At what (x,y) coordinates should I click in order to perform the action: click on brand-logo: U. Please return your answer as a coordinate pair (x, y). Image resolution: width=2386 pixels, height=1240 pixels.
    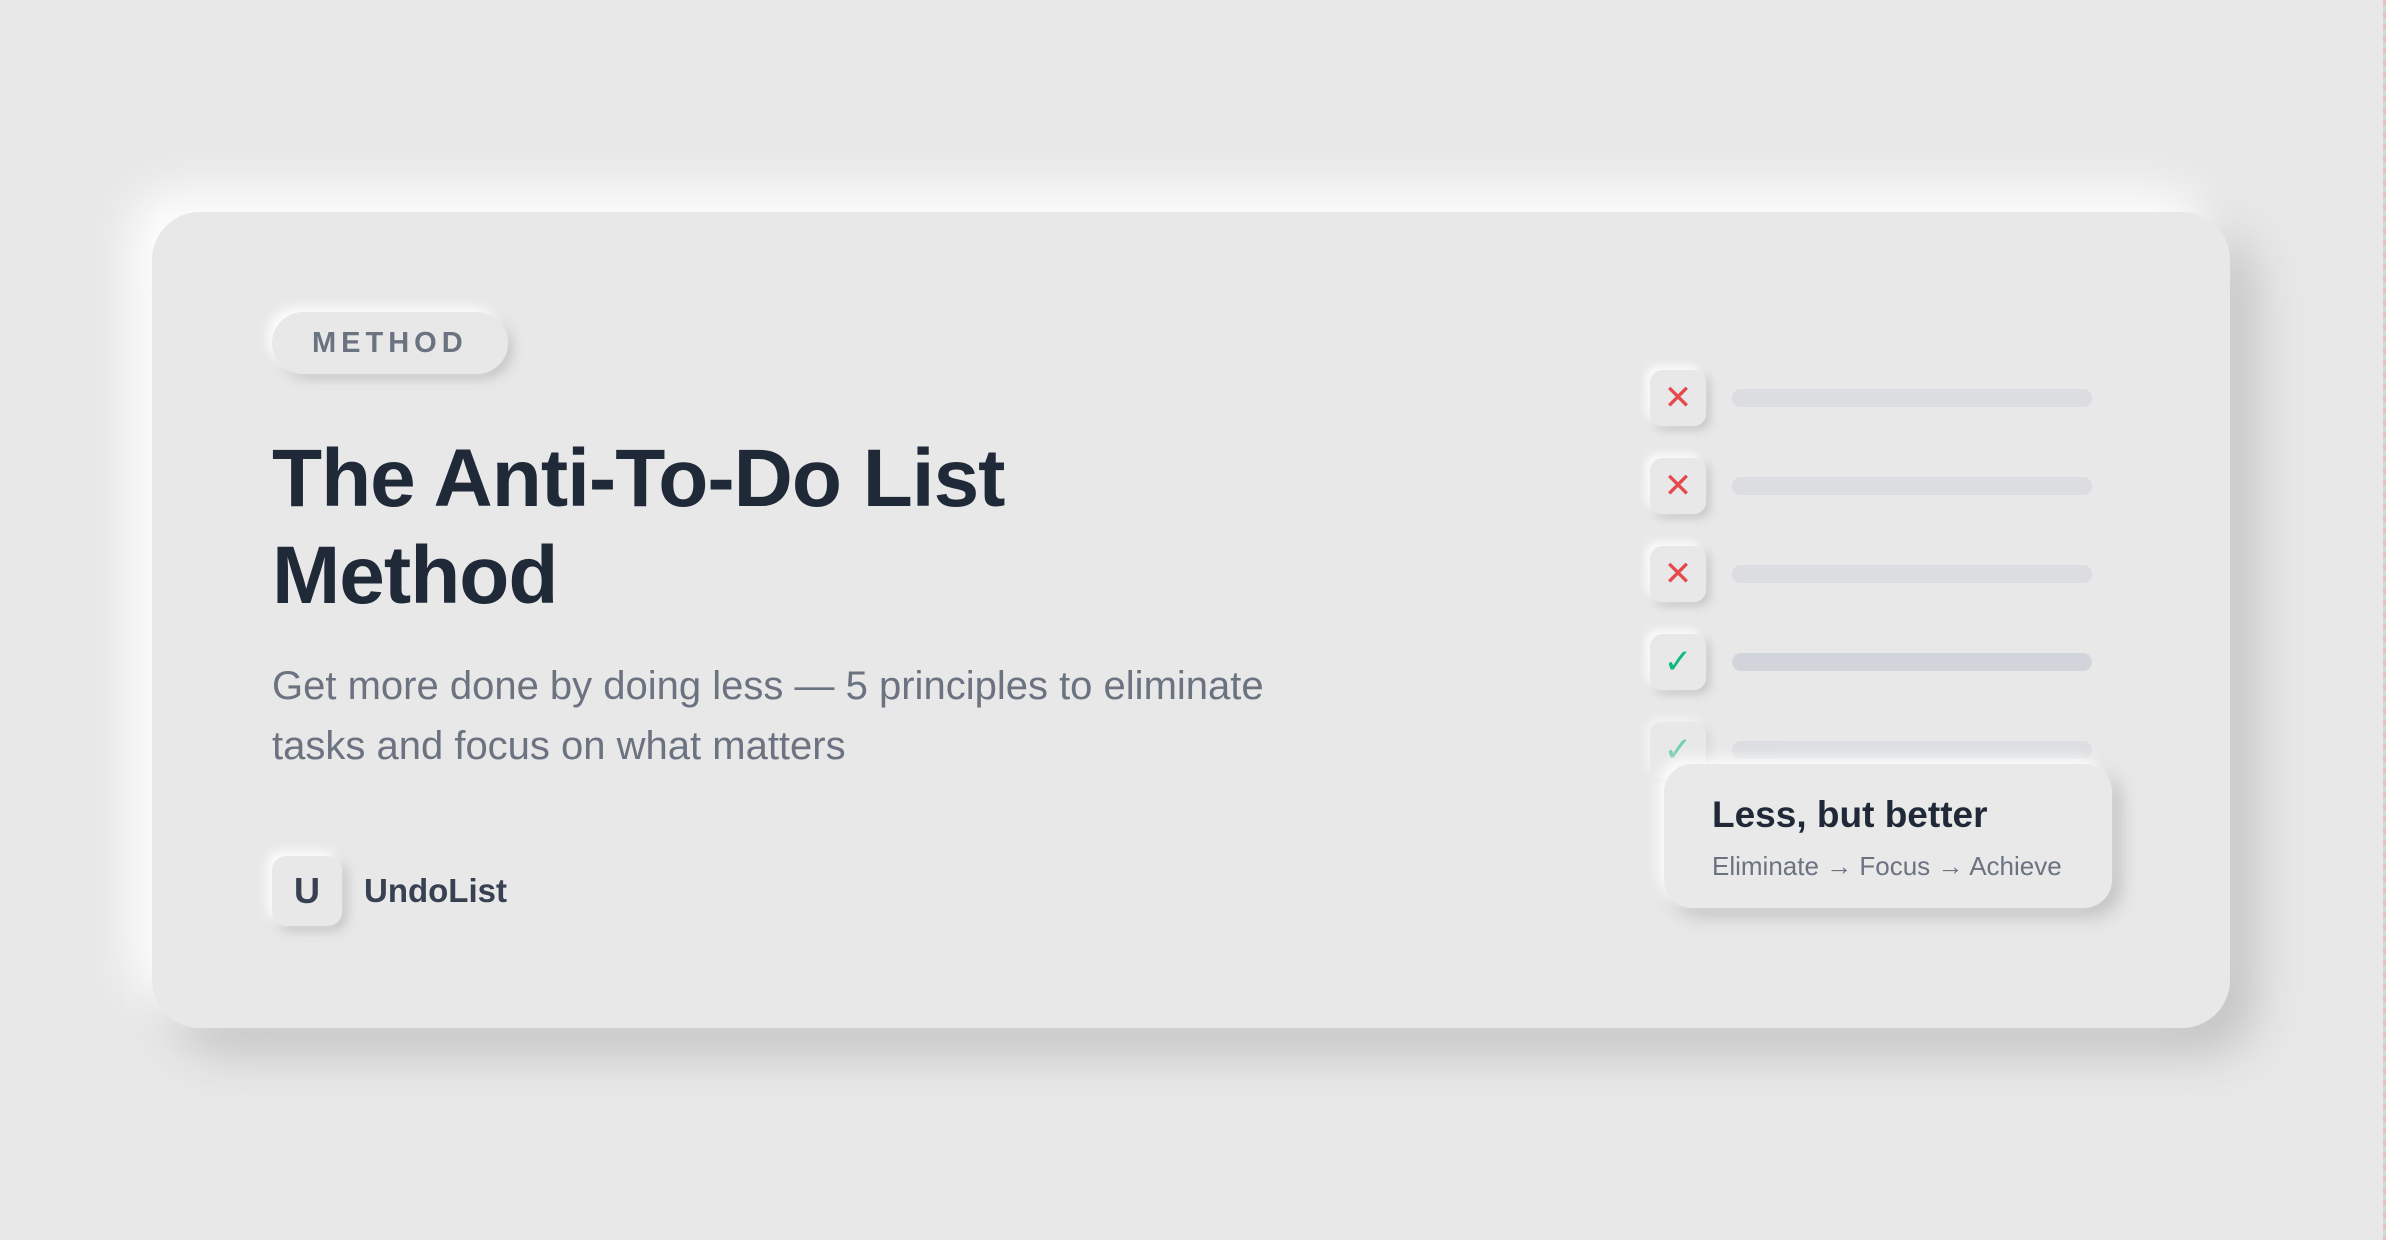
    Looking at the image, I should click on (307, 891).